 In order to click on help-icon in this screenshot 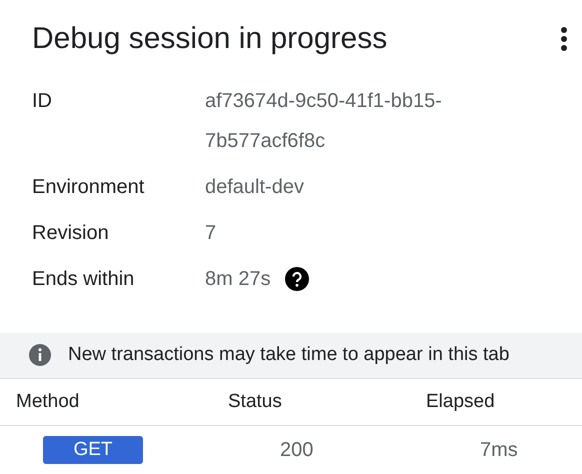, I will do `click(296, 278)`.